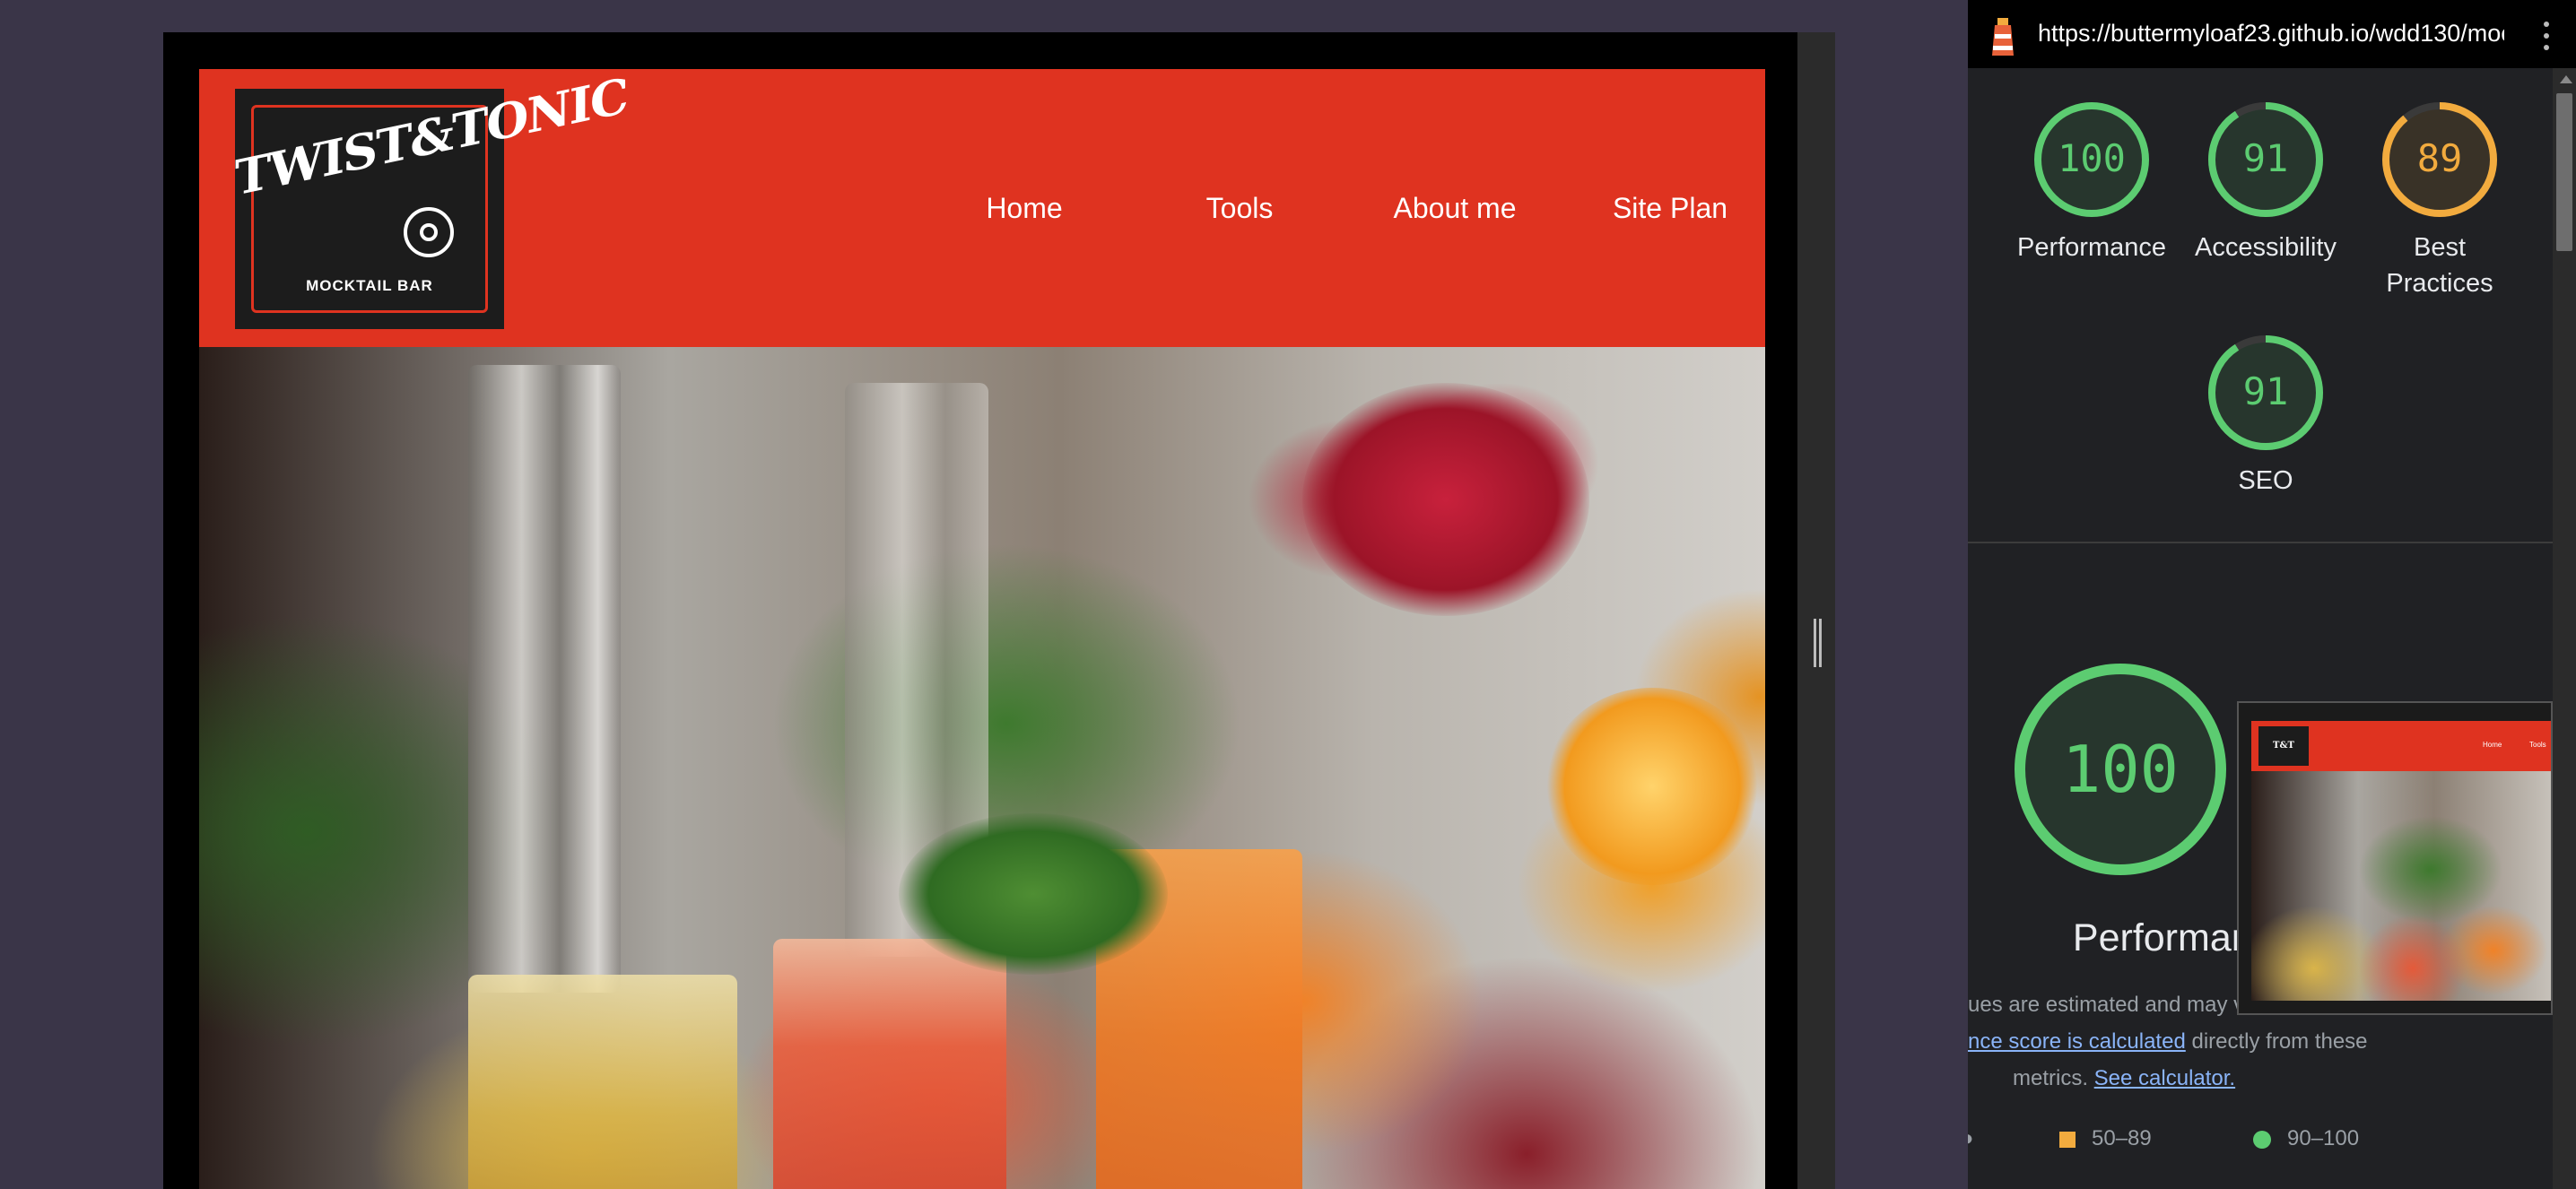 Image resolution: width=2576 pixels, height=1189 pixels. I want to click on gauge-score: 89, so click(2439, 158).